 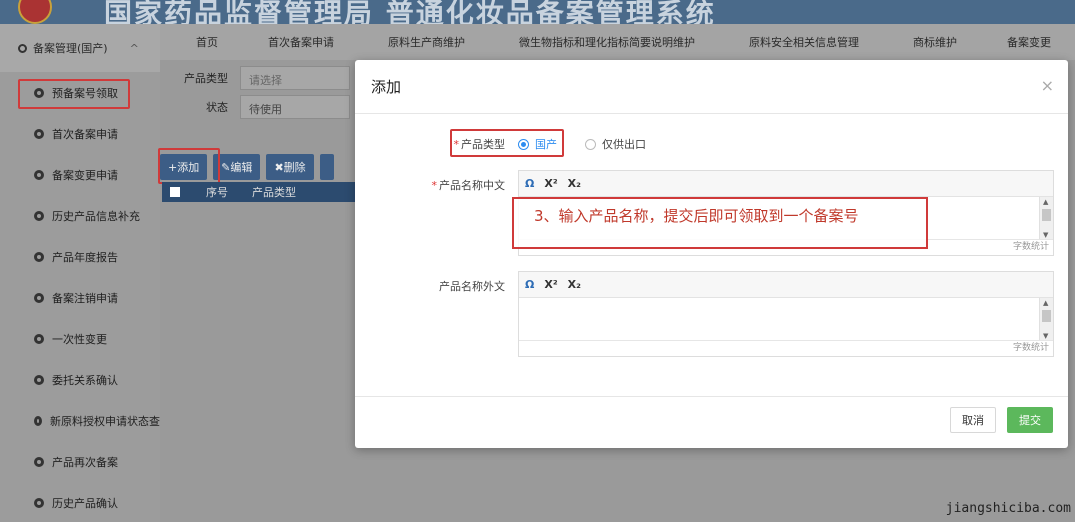 I want to click on sidebar-item-history-supplement: 历史产品信息补充, so click(x=80, y=215).